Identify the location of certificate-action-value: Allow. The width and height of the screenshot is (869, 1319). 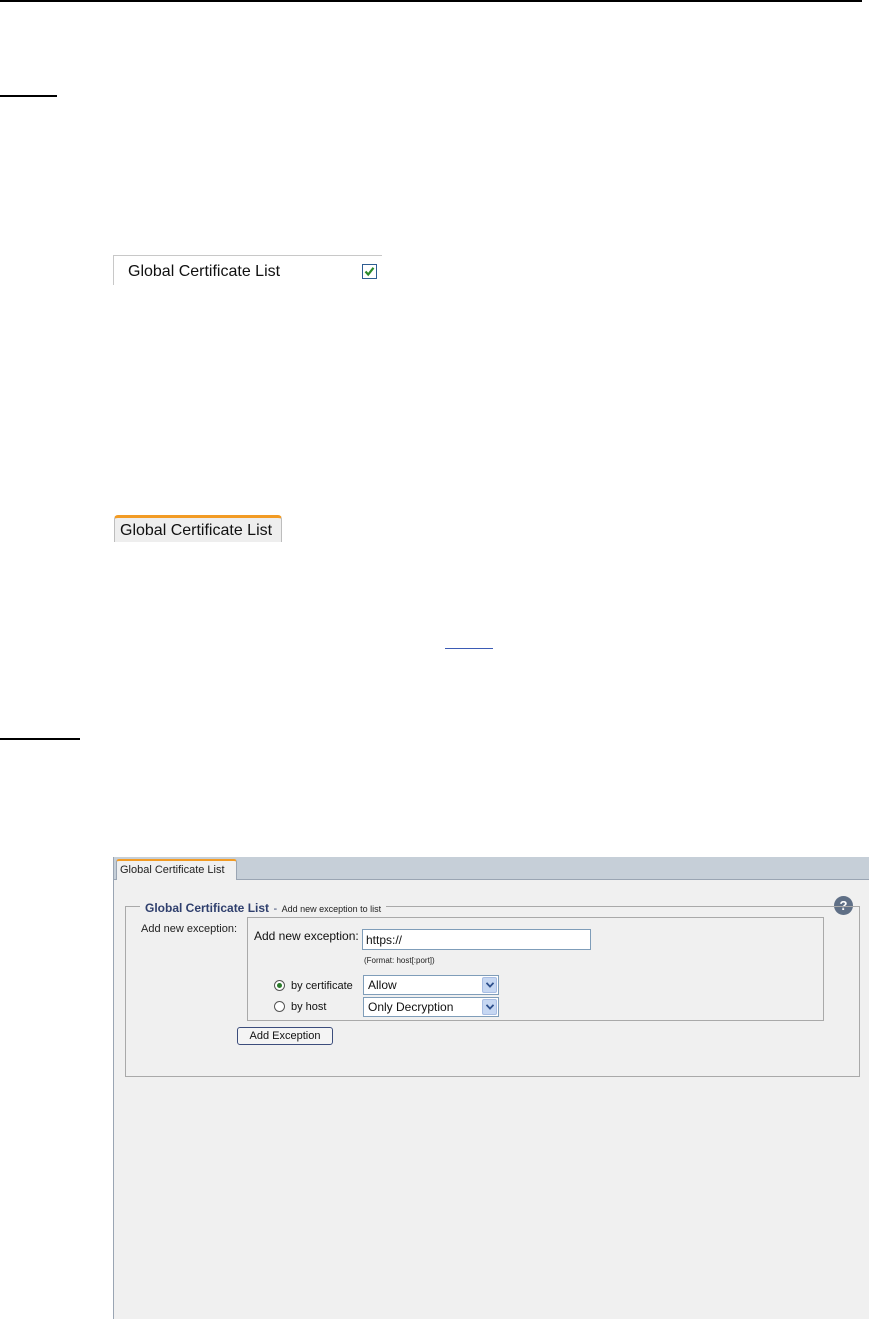
(382, 985).